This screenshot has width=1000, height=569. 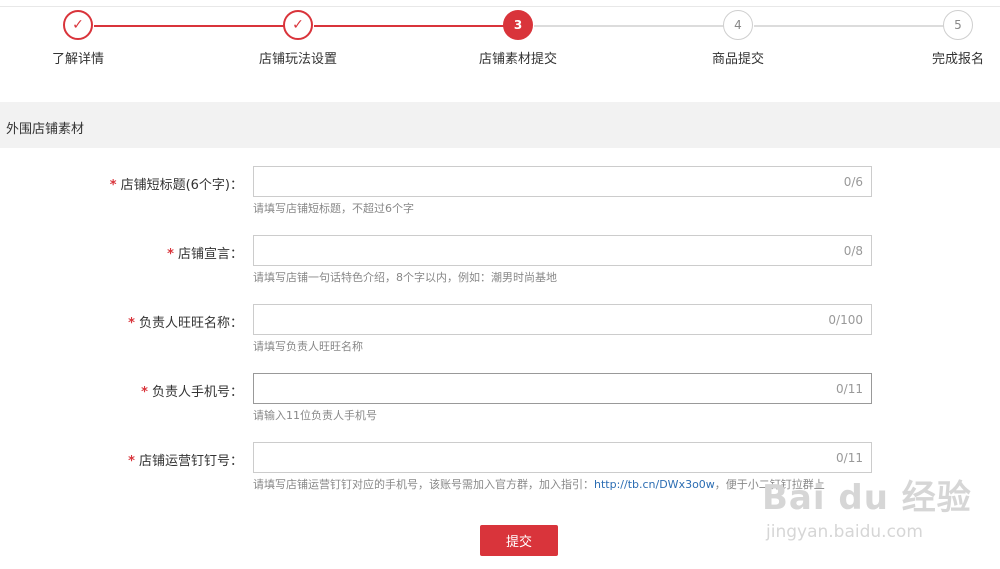 I want to click on step-4-label: 商品提交, so click(x=738, y=59).